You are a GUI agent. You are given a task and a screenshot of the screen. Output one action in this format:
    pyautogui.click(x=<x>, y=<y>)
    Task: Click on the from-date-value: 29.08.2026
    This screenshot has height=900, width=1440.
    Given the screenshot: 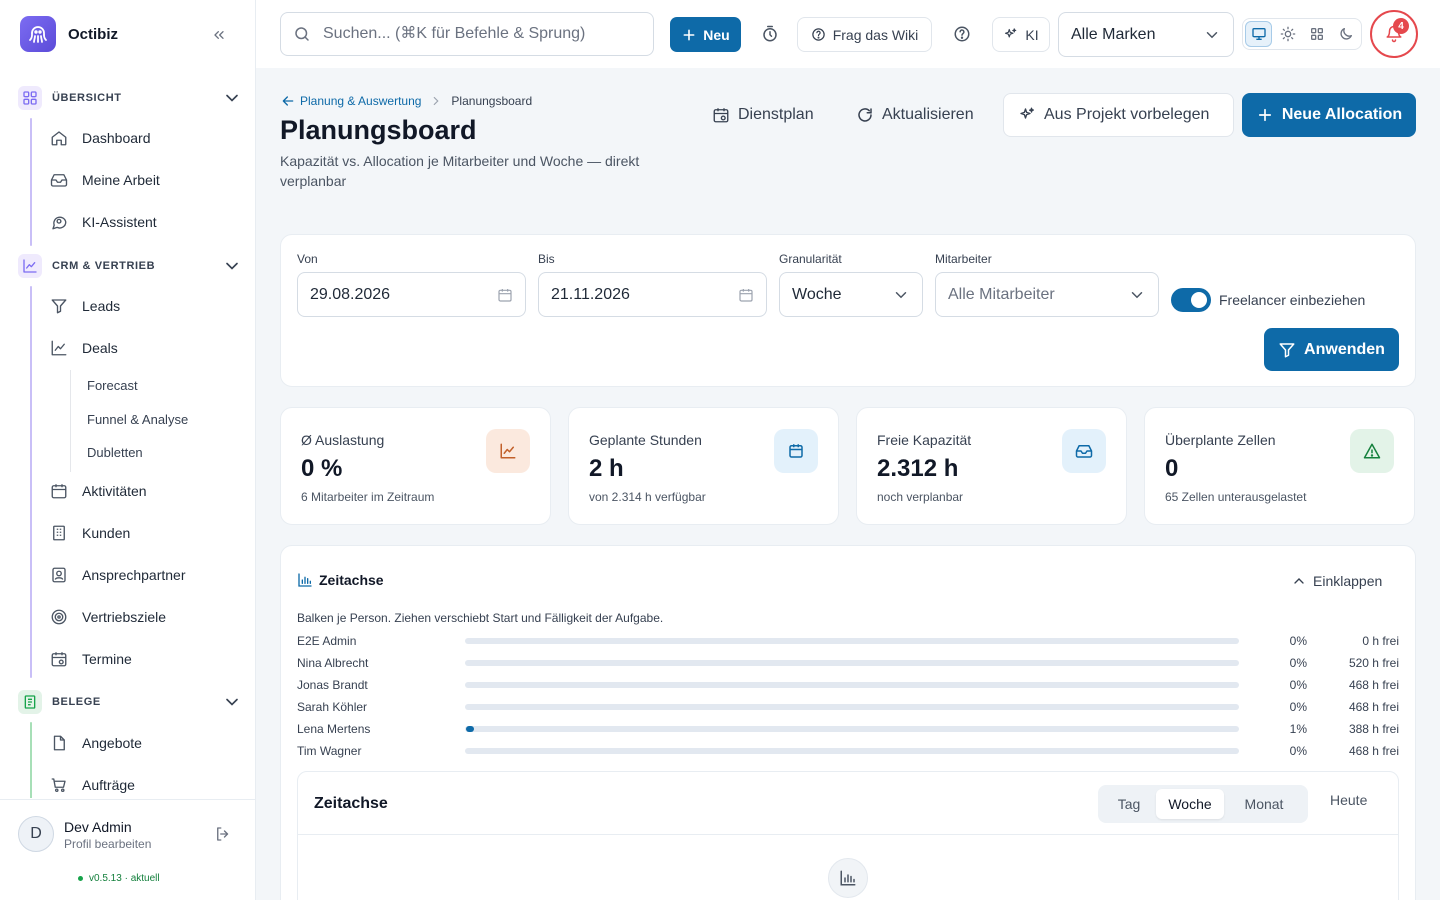 What is the action you would take?
    pyautogui.click(x=350, y=294)
    